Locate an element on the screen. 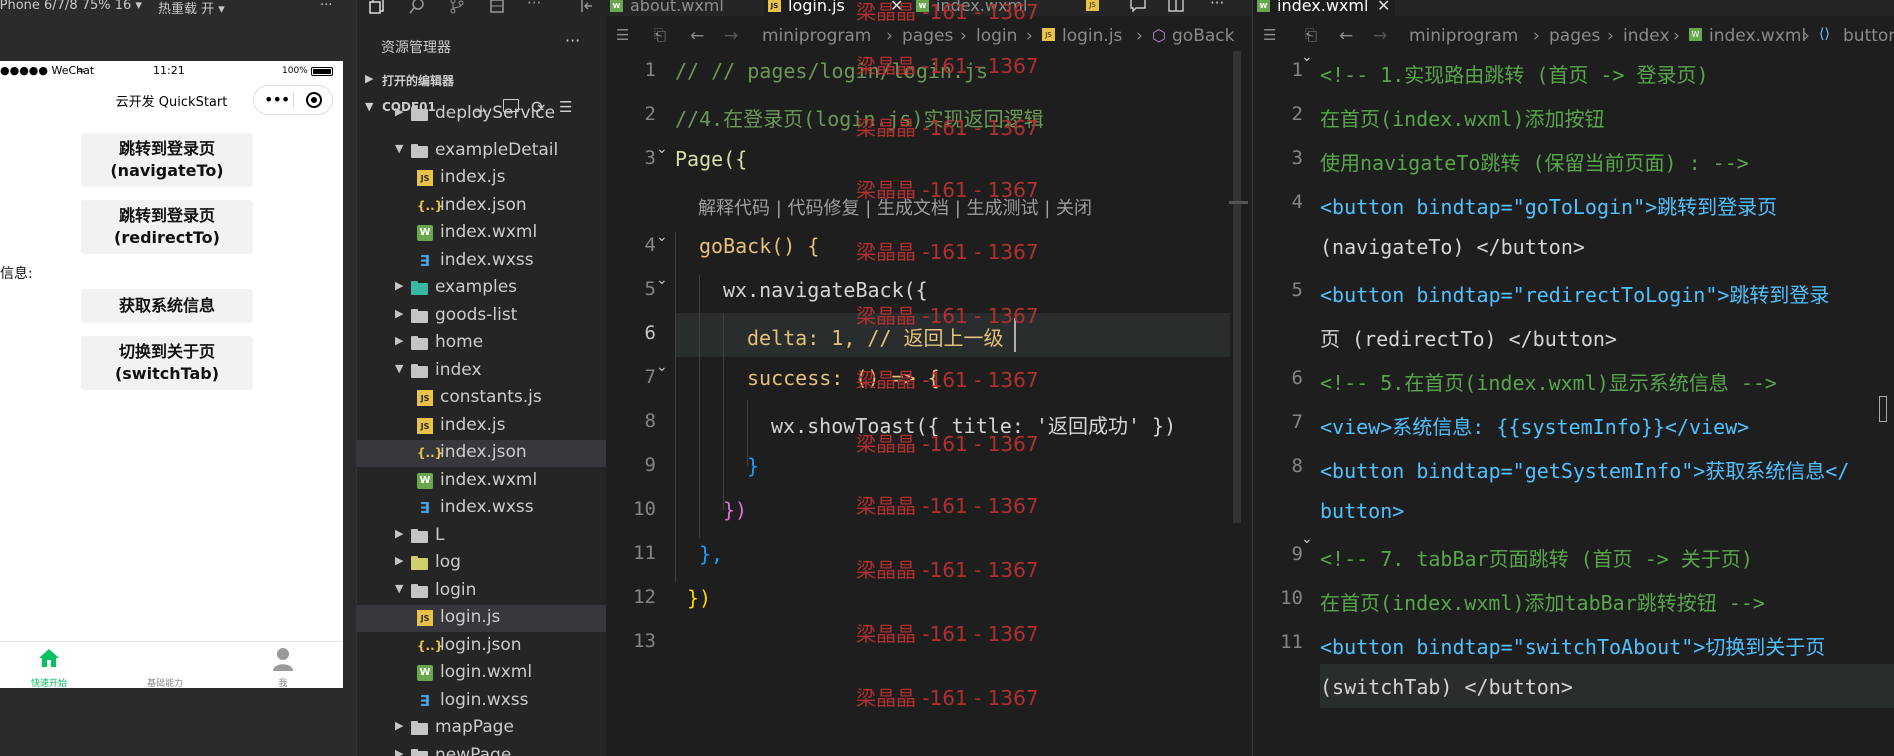 The image size is (1894, 756). tree-item: ▶ deployService is located at coordinates (482, 114).